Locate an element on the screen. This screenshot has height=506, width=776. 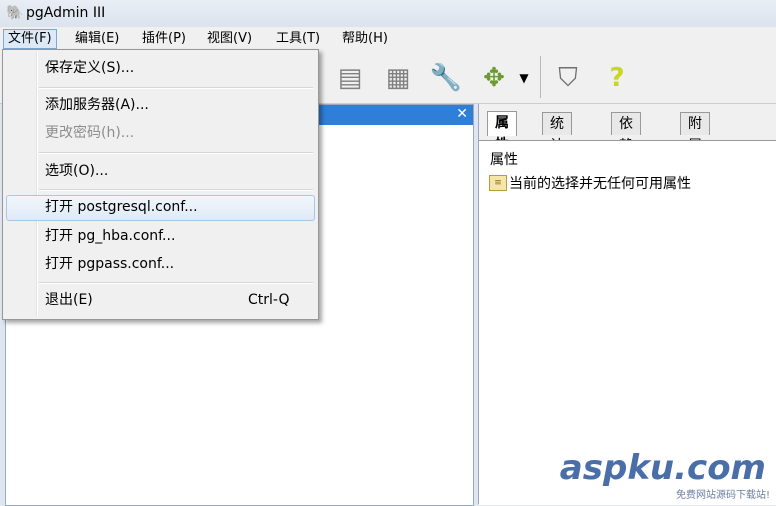
table-icon: ▦ is located at coordinates (398, 78).